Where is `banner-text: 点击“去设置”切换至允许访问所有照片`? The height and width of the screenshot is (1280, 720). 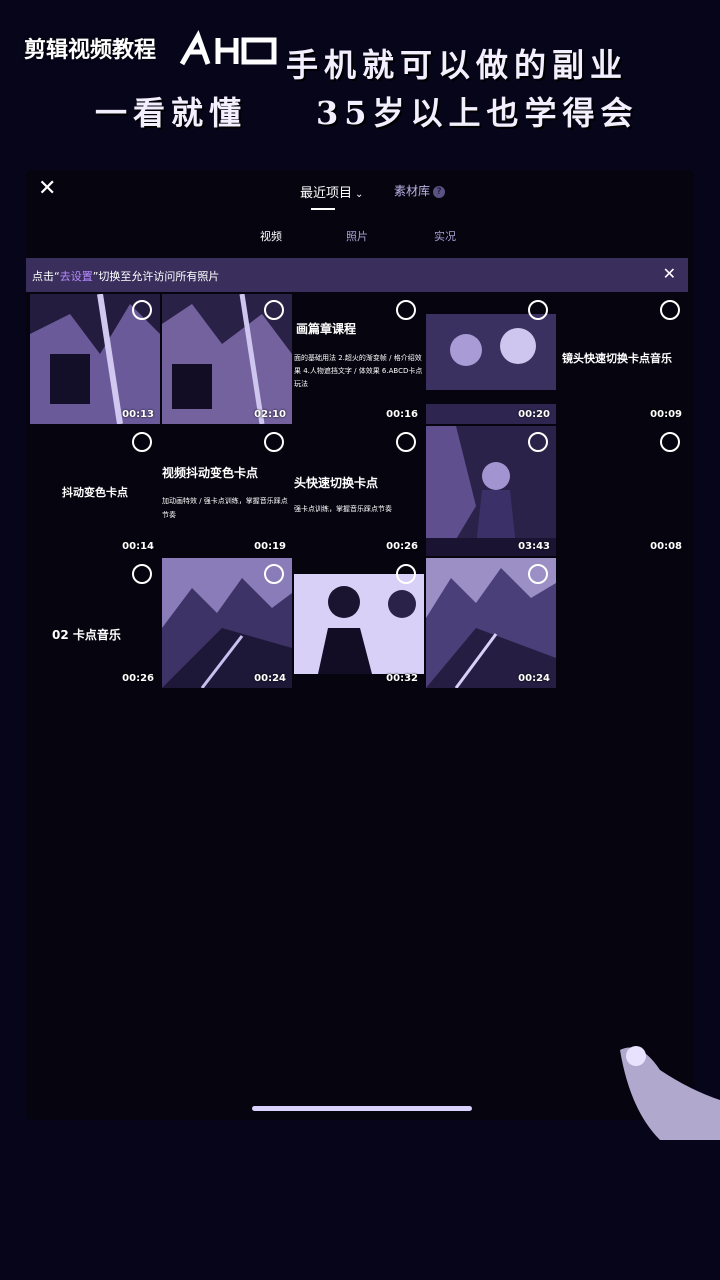
banner-text: 点击“去设置”切换至允许访问所有照片 is located at coordinates (125, 276).